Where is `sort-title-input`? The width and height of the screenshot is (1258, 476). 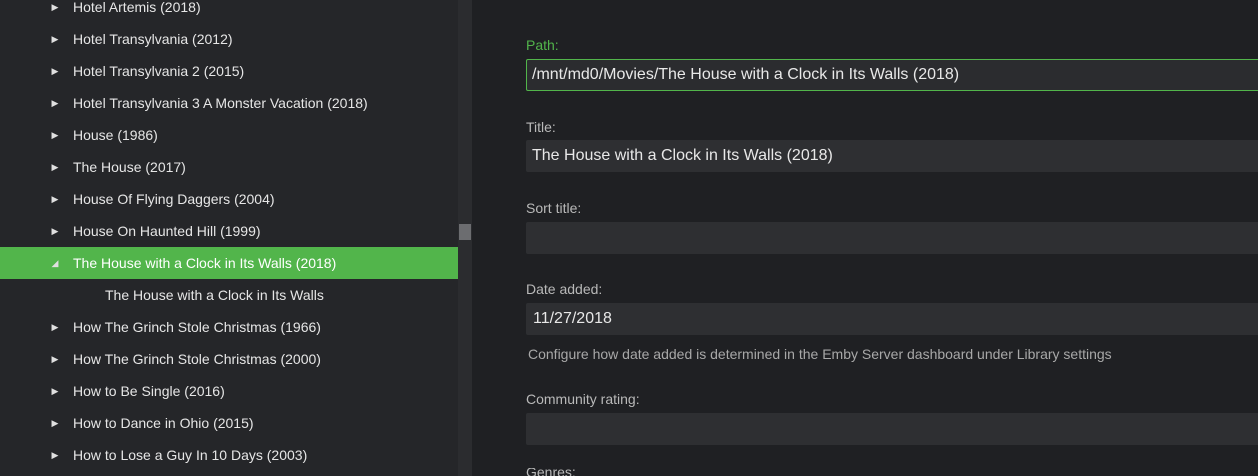 sort-title-input is located at coordinates (892, 238).